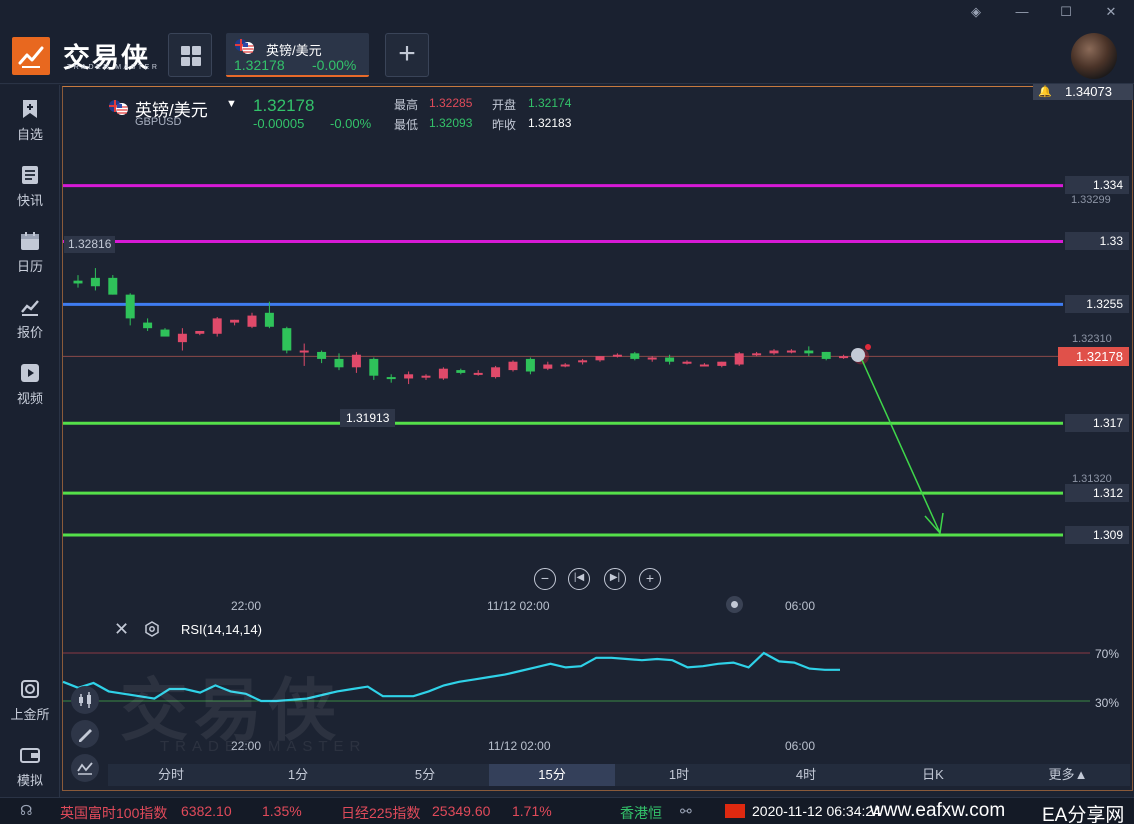 This screenshot has height=824, width=1134. Describe the element at coordinates (650, 579) in the screenshot. I see `zoom-in-button: +` at that location.